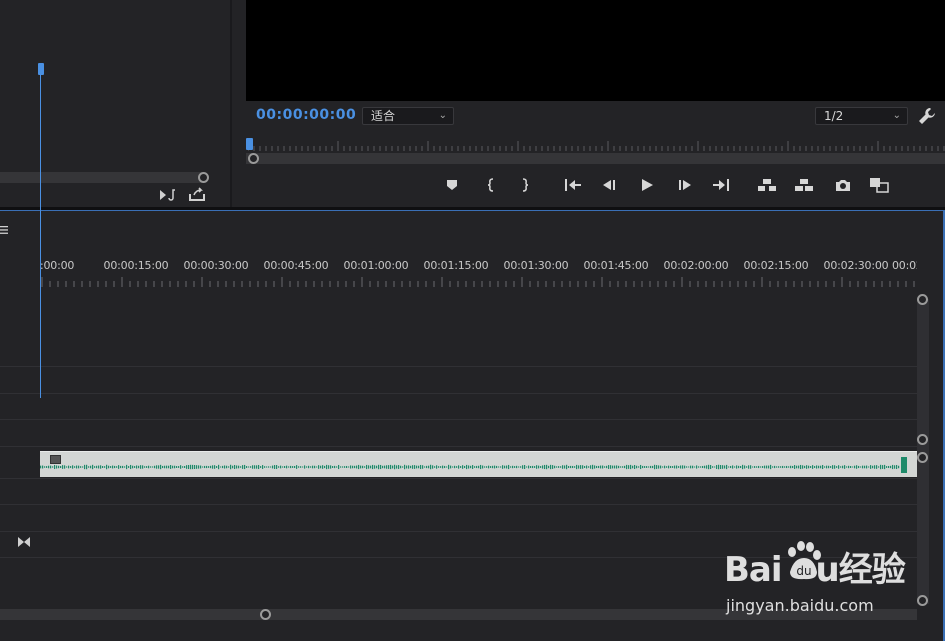 This screenshot has height=641, width=945. I want to click on play-icon, so click(647, 185).